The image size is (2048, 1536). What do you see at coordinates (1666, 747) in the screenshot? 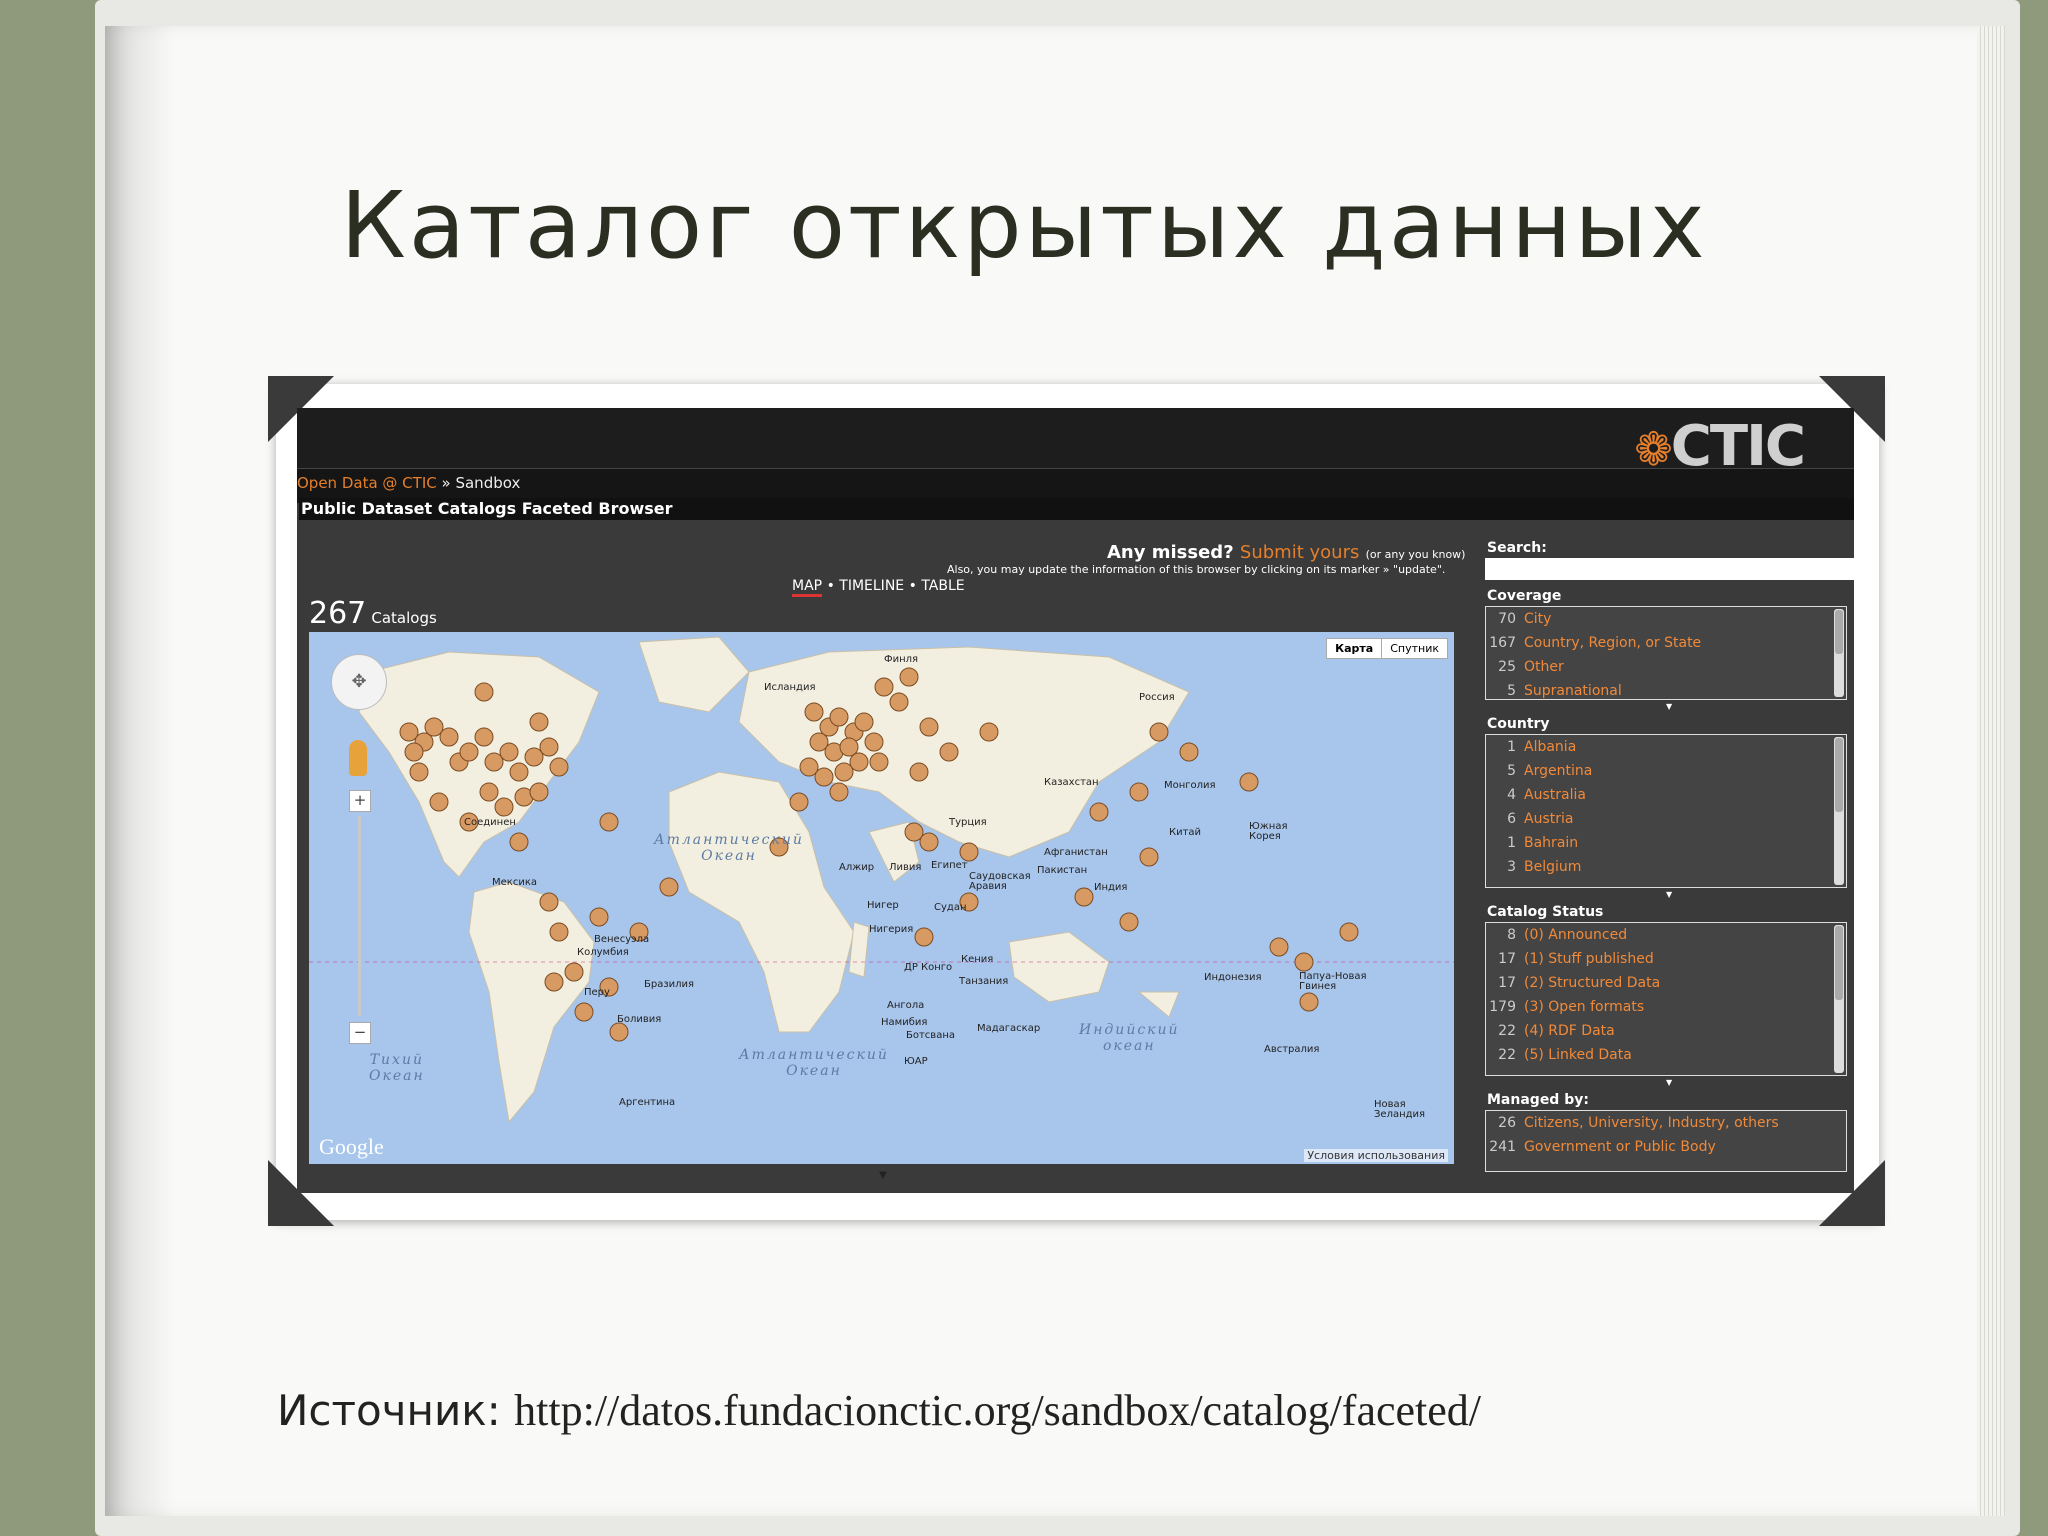
I see `facet-item: 1 Albania` at bounding box center [1666, 747].